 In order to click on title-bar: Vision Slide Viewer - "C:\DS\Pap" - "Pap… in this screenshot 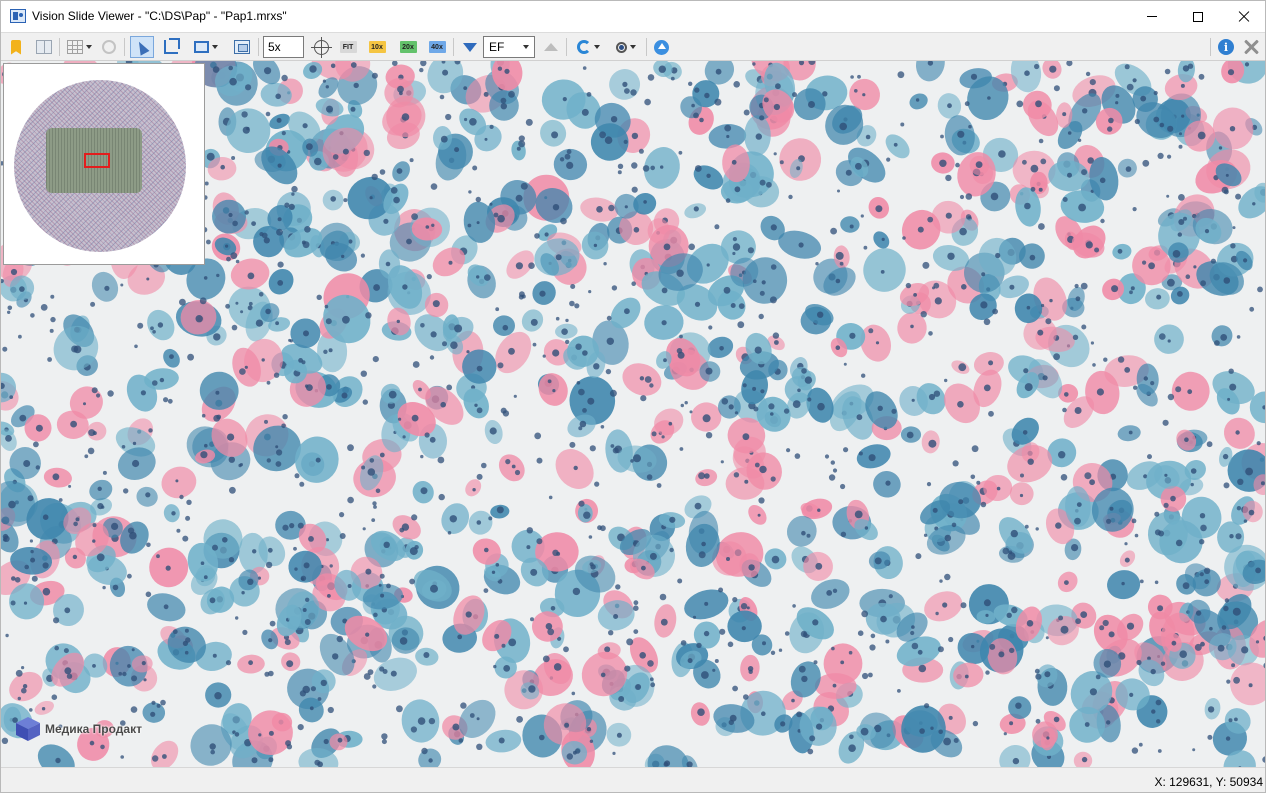, I will do `click(633, 16)`.